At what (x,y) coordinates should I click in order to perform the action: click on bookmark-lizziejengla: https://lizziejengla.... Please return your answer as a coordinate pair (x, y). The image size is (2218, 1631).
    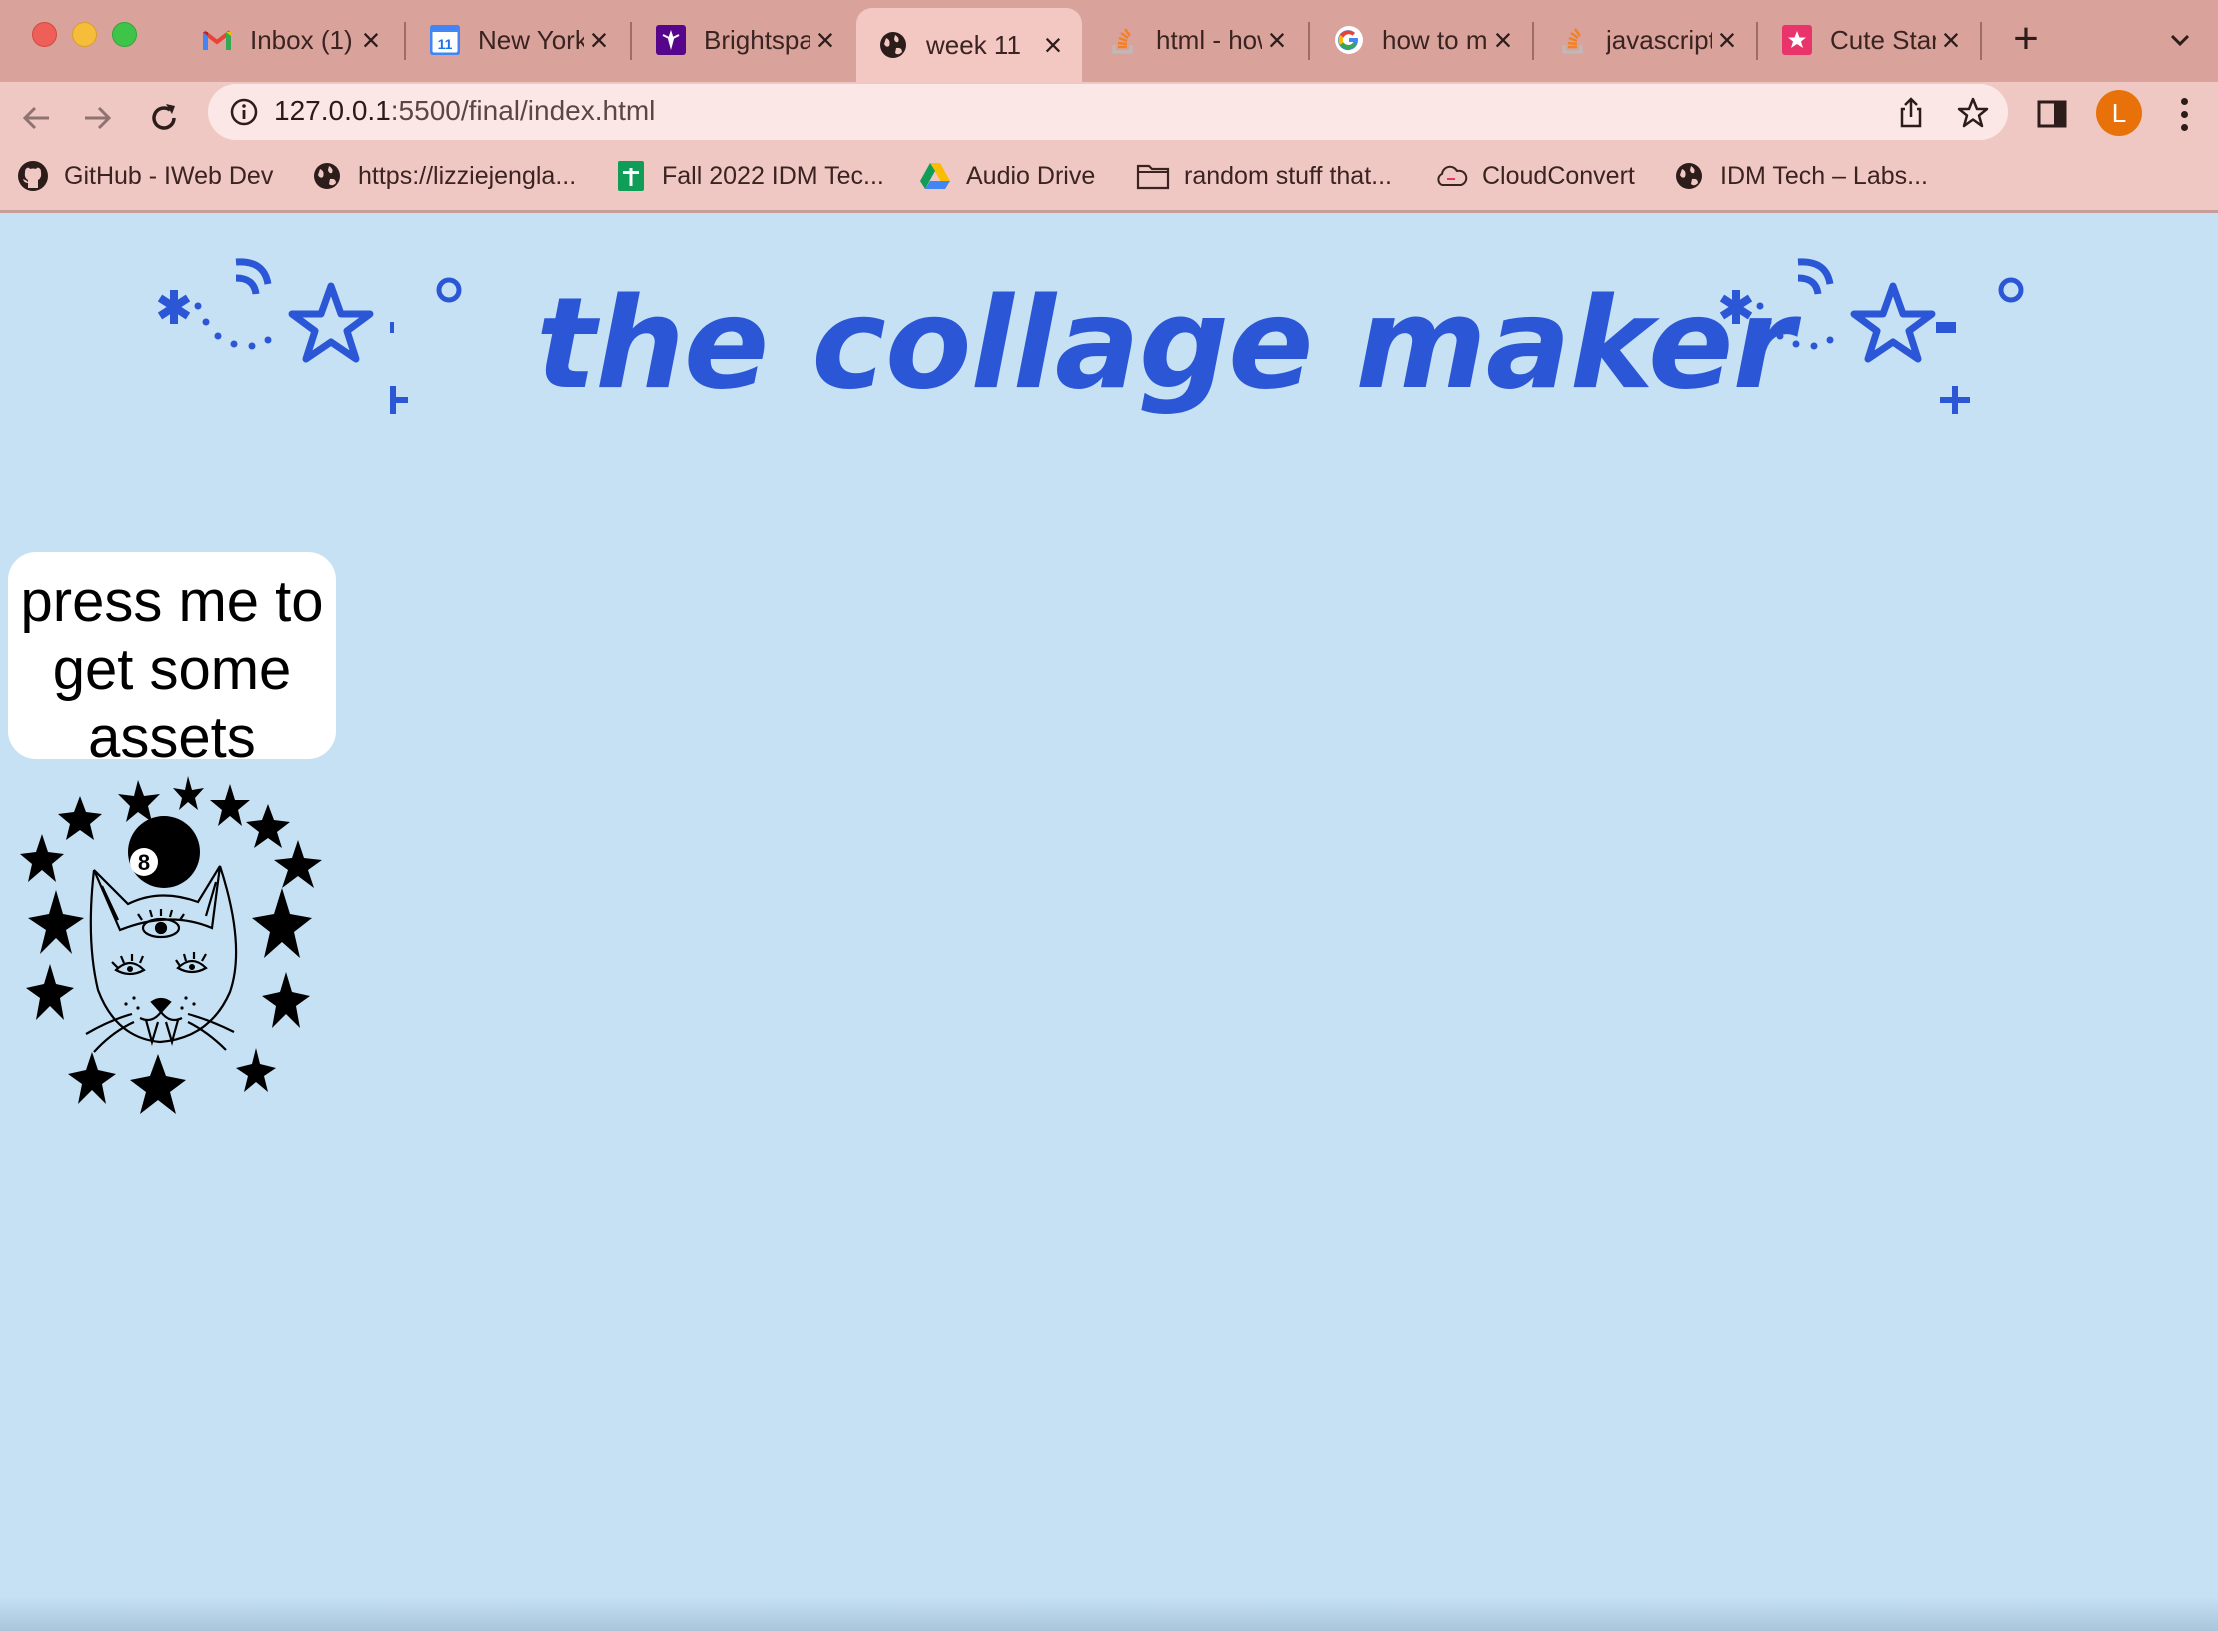
    Looking at the image, I should click on (443, 176).